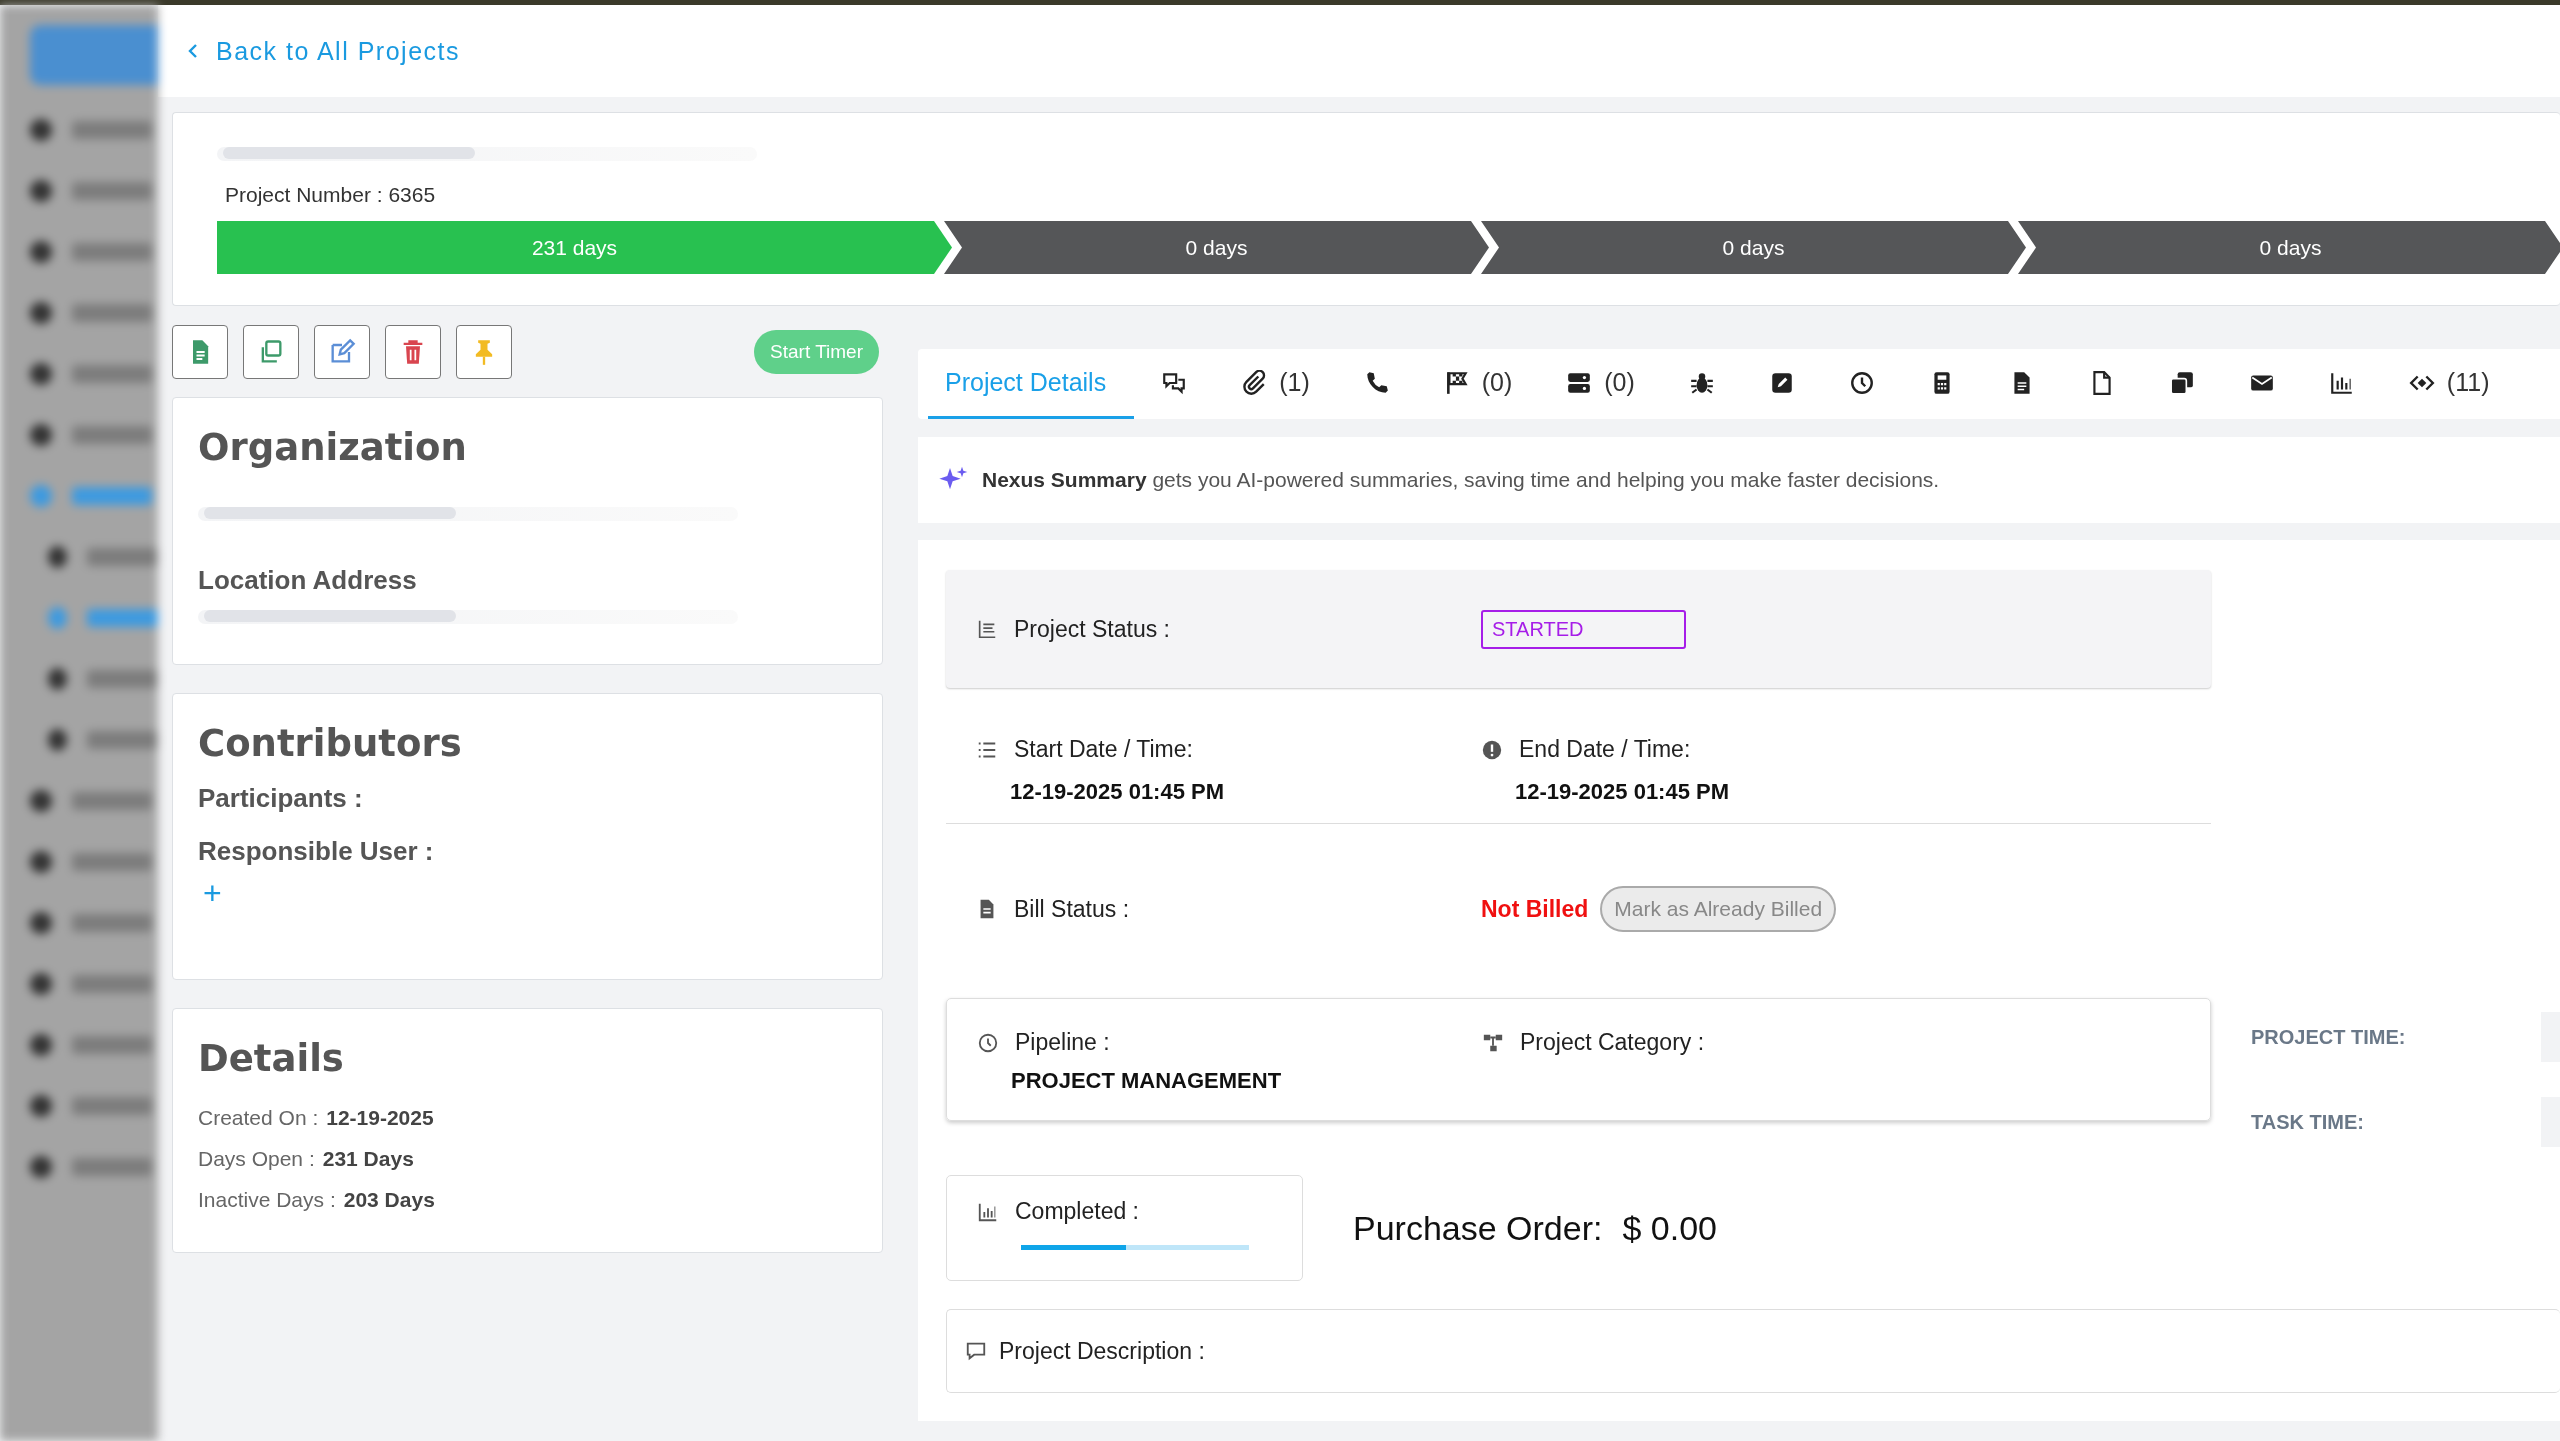 Image resolution: width=2560 pixels, height=1441 pixels. I want to click on end-date-value: 12-19-2025 01:45 PM, so click(1622, 792).